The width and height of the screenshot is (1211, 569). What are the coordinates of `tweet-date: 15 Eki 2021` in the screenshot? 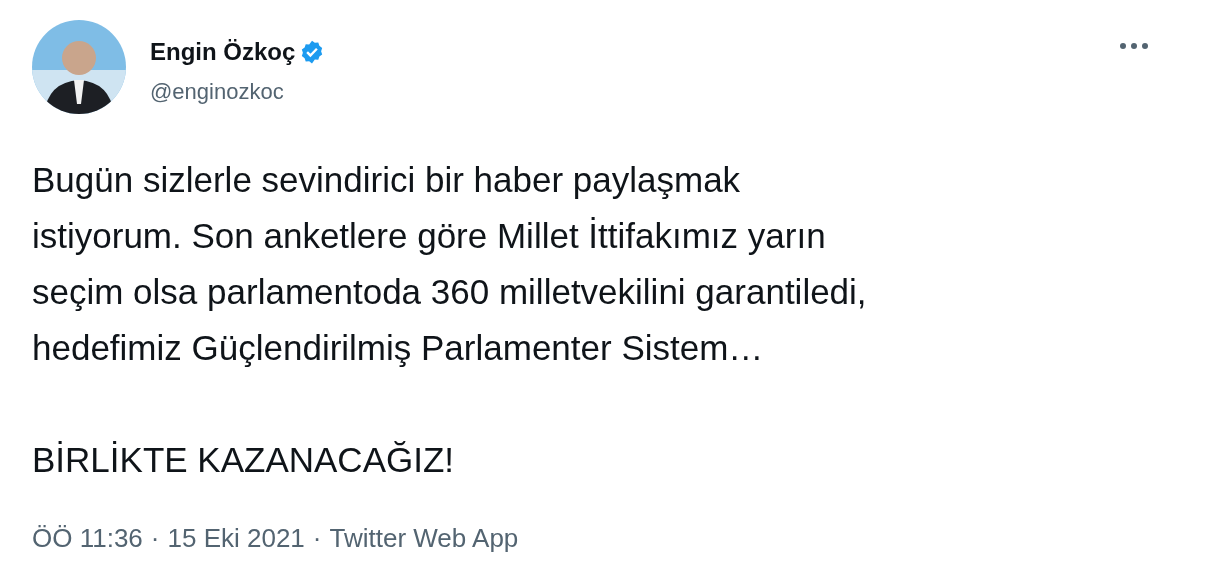 It's located at (236, 538).